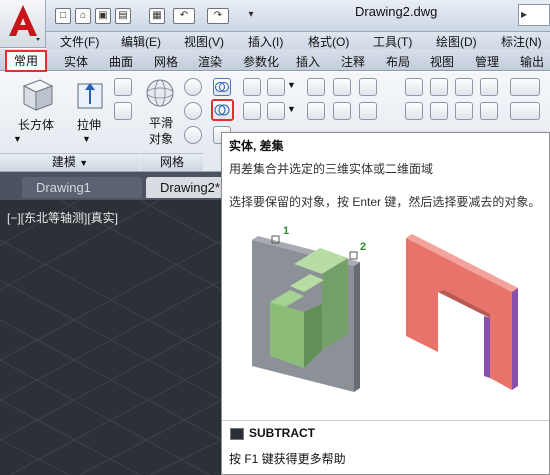  I want to click on dimension-icon, so click(525, 87).